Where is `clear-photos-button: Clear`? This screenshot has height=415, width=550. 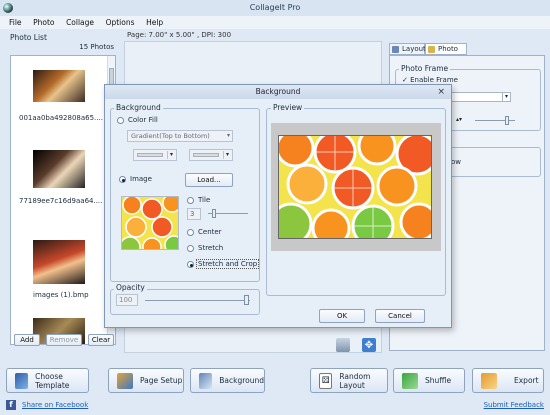 clear-photos-button: Clear is located at coordinates (101, 340).